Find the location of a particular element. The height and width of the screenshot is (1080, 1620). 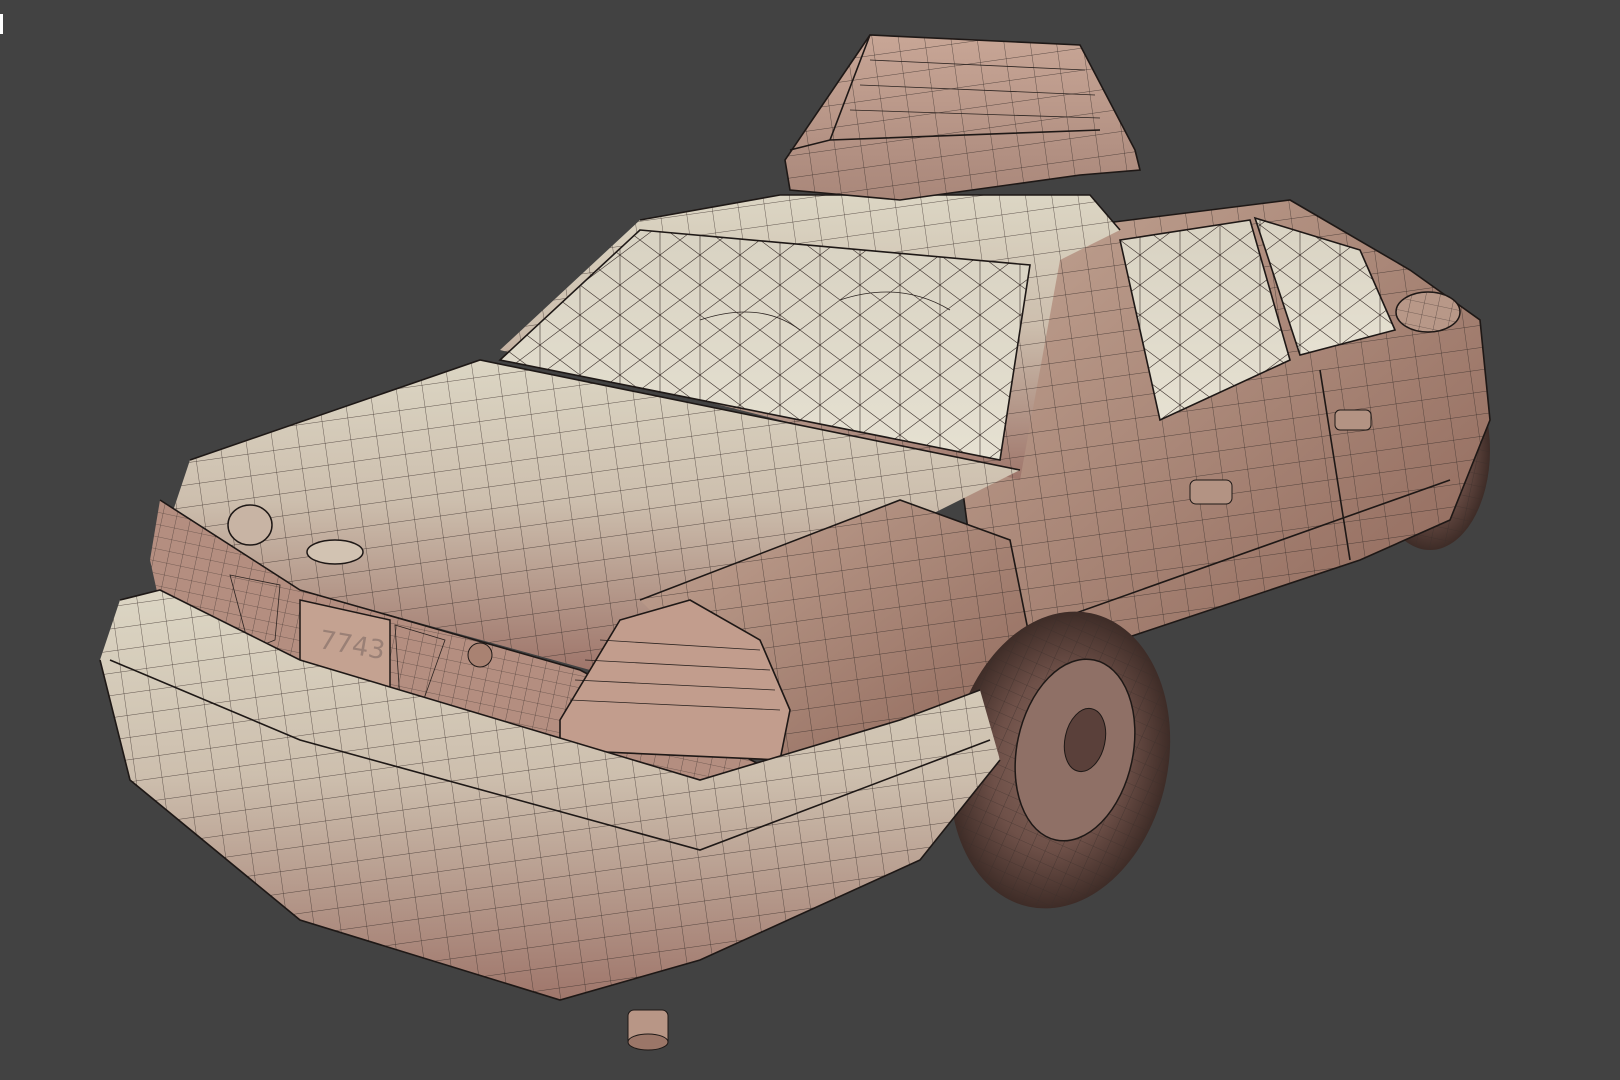

side-mirror is located at coordinates (1428, 312).